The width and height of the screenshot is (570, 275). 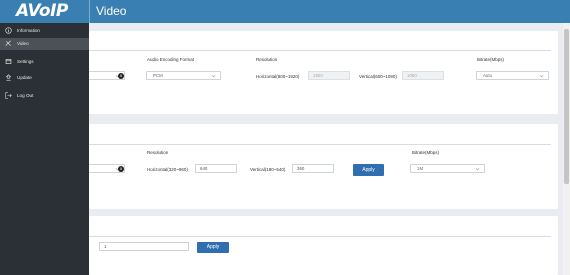 I want to click on bitrate-value: 1M, so click(x=420, y=168).